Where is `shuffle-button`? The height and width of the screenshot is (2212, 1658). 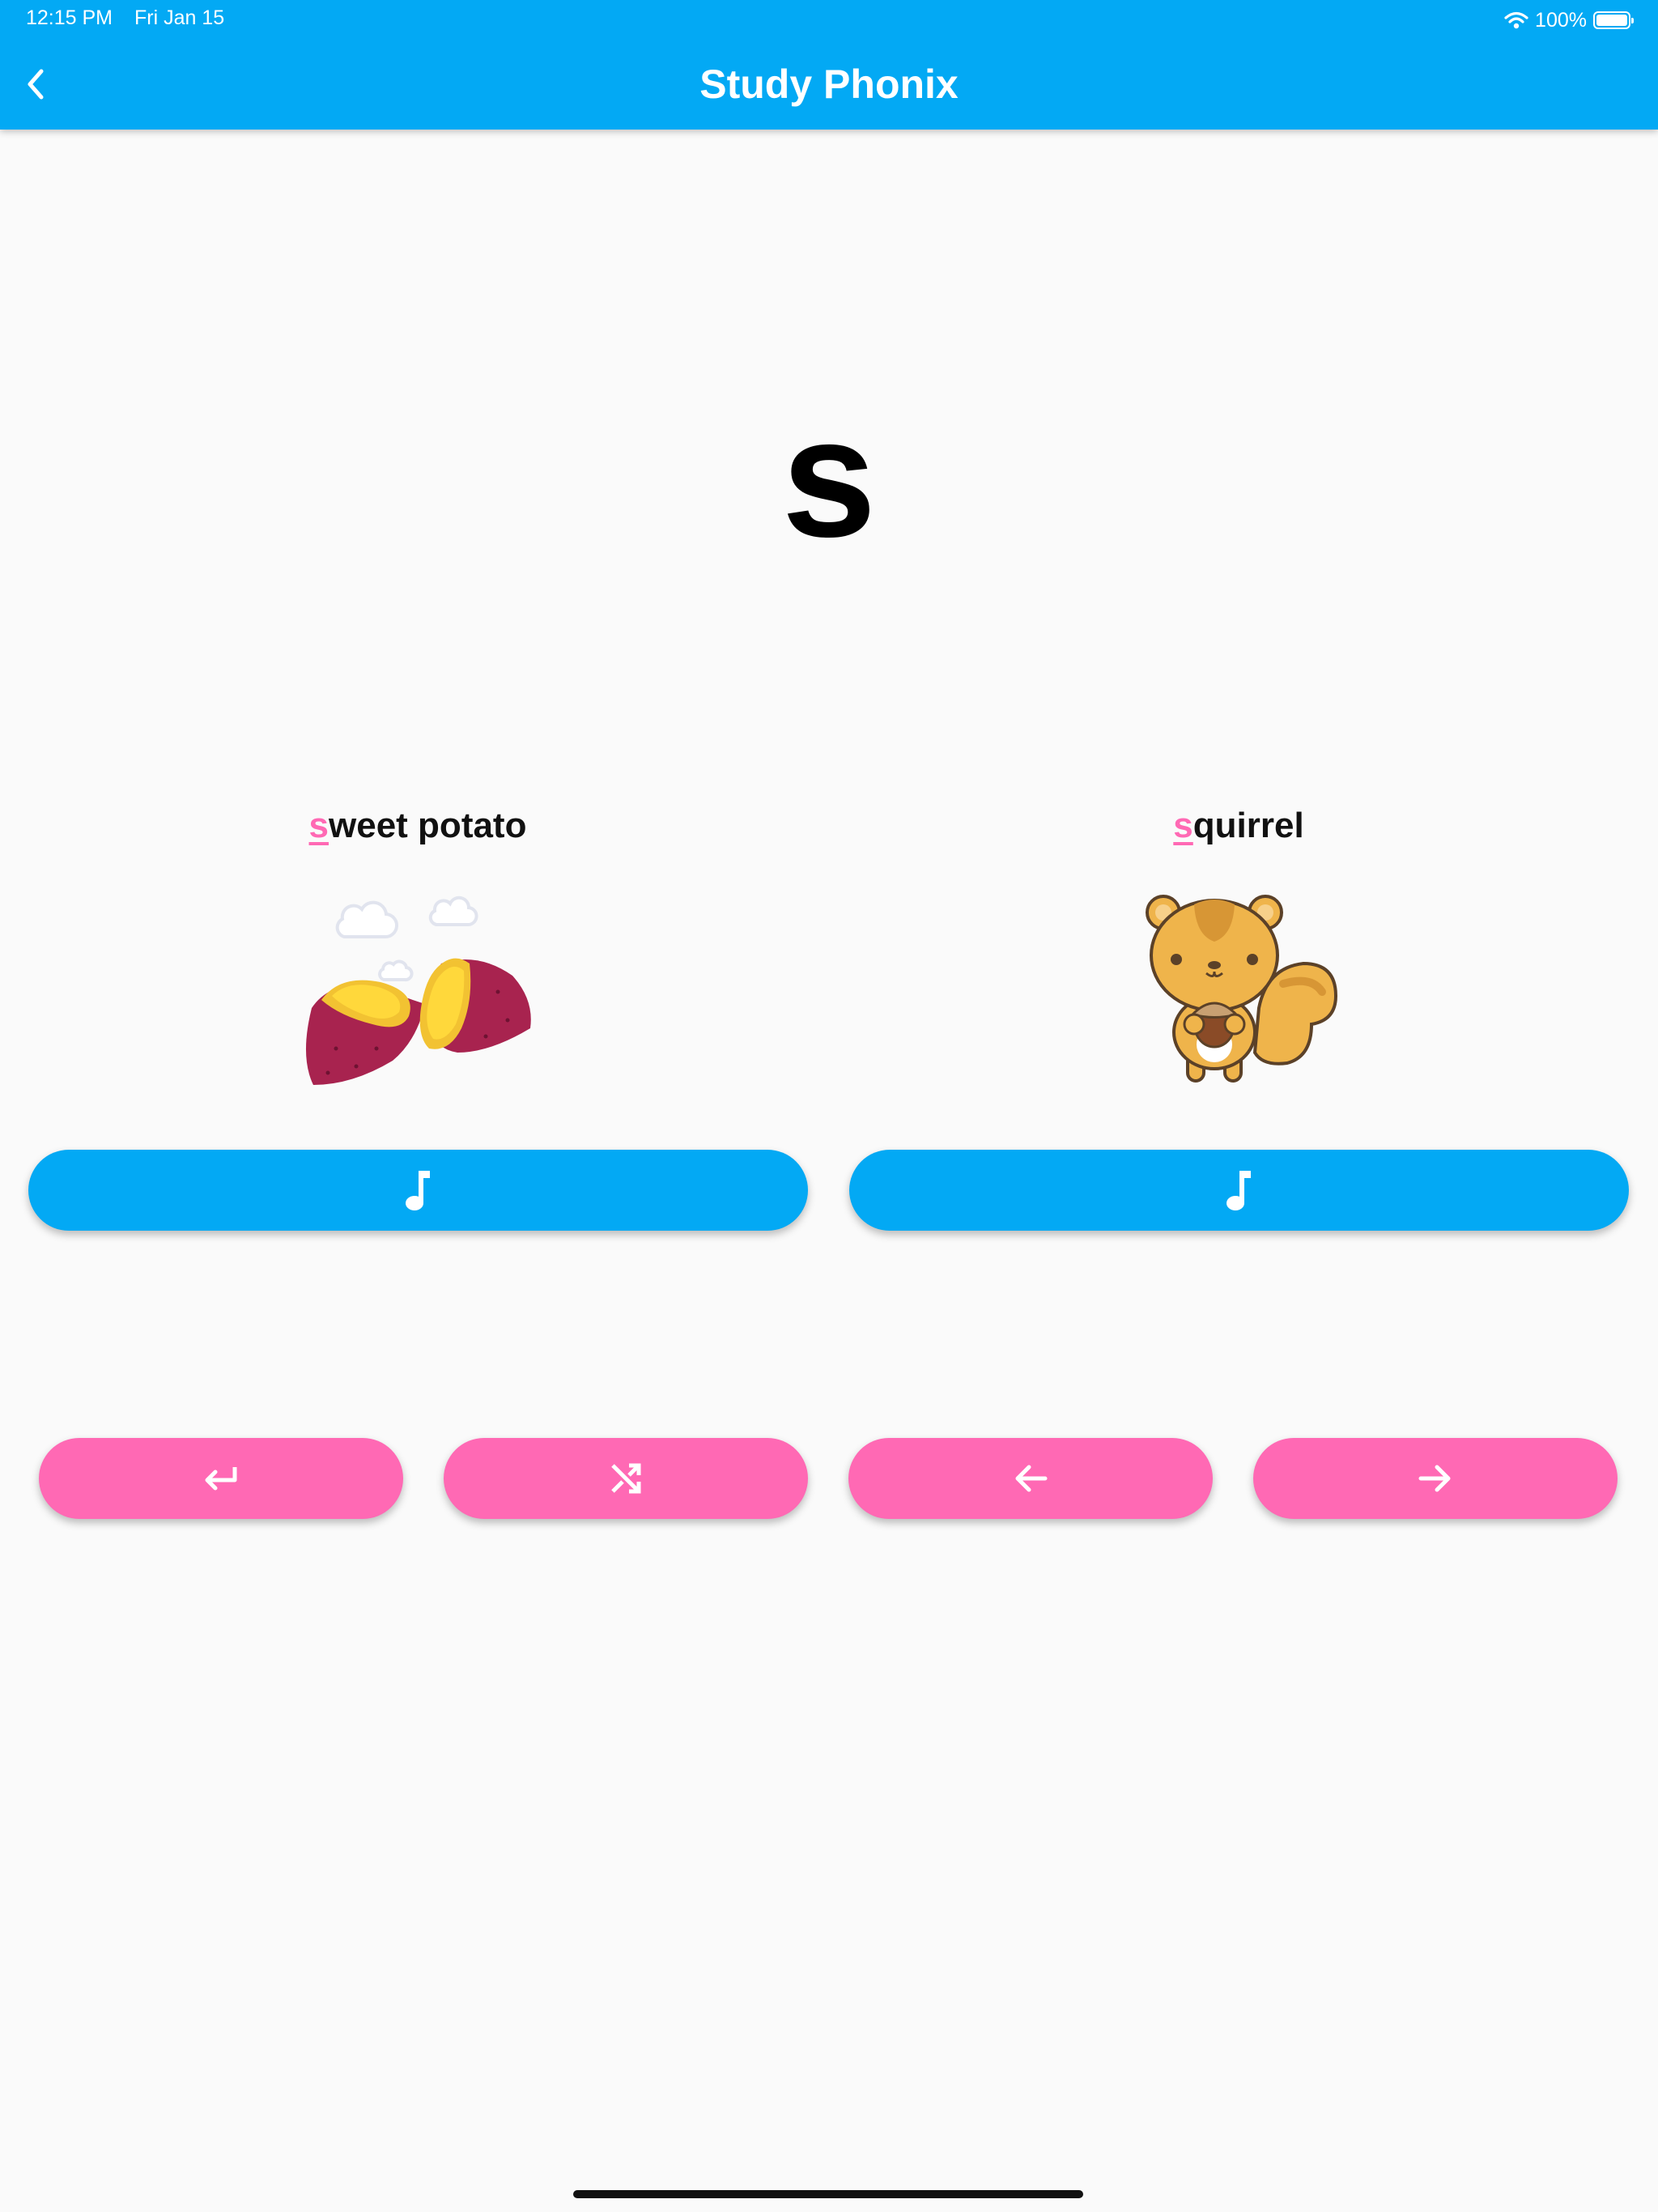
shuffle-button is located at coordinates (626, 1479).